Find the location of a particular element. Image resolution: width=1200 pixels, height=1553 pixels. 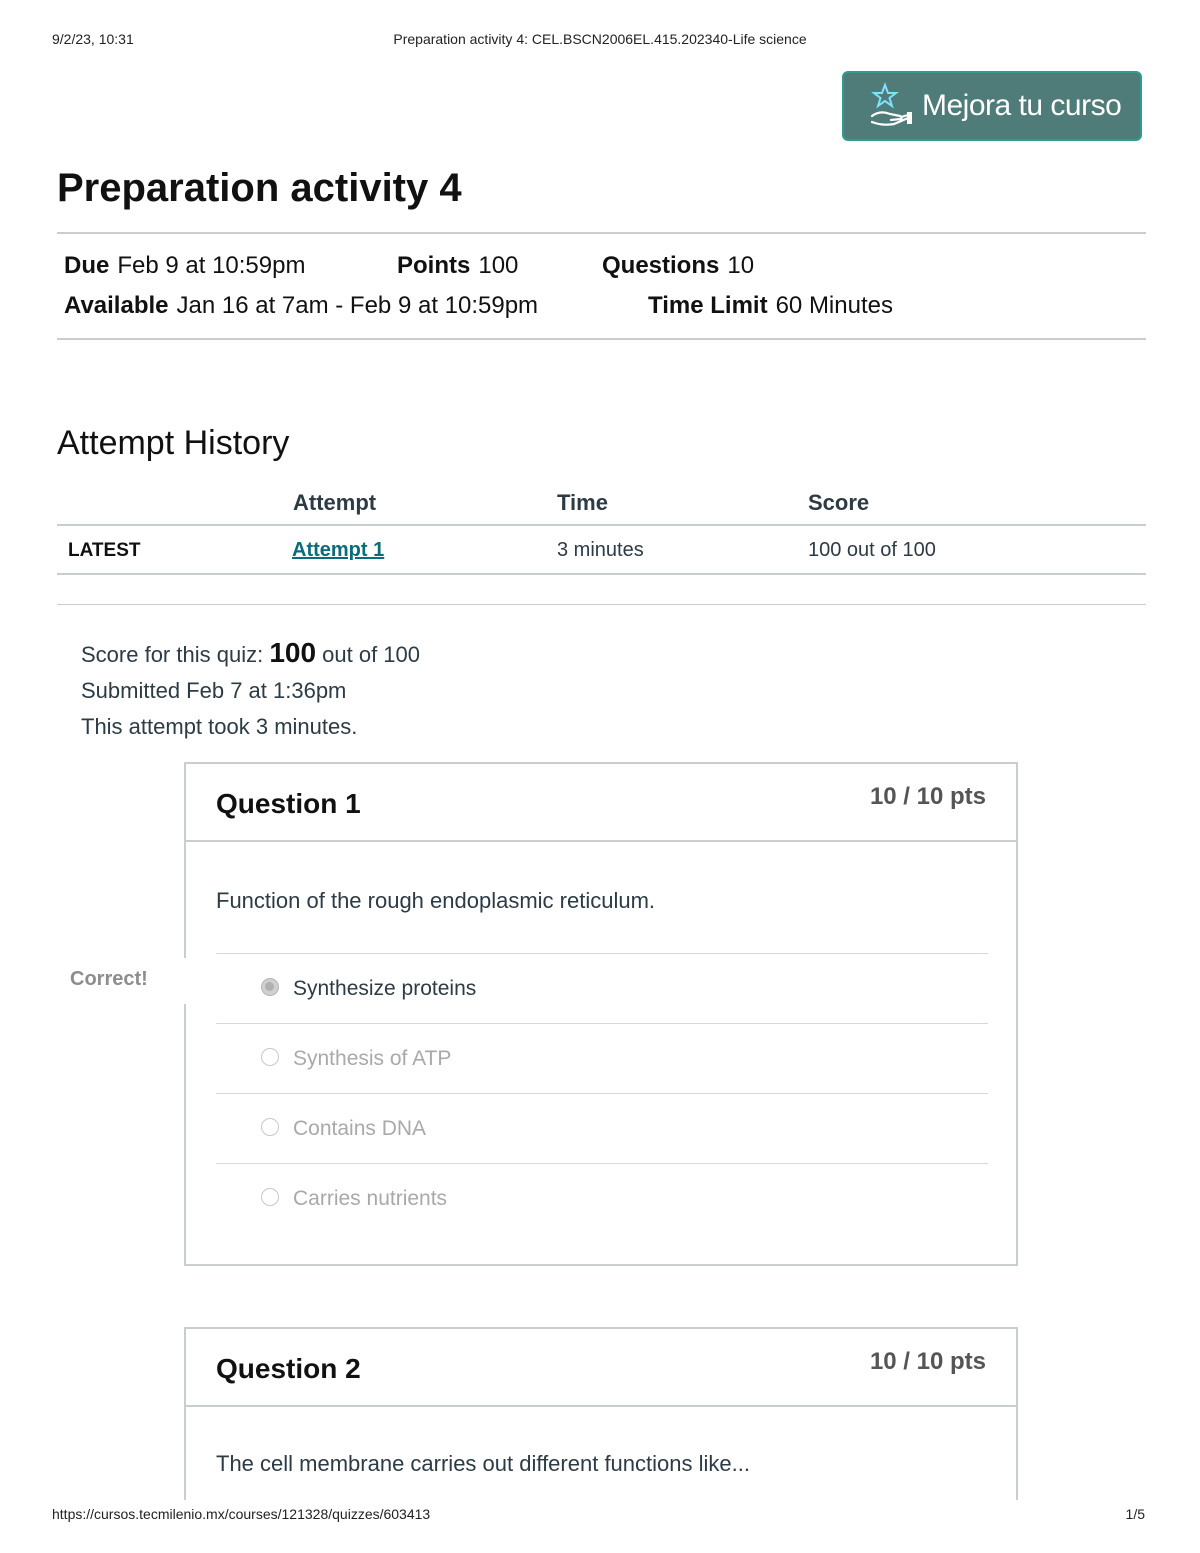

questions-info: Questions 10 is located at coordinates (678, 266).